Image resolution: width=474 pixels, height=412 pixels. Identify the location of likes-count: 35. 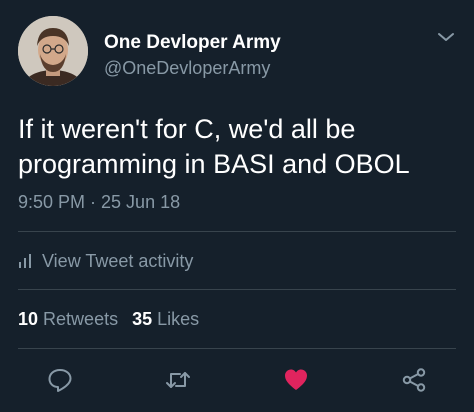
(142, 319).